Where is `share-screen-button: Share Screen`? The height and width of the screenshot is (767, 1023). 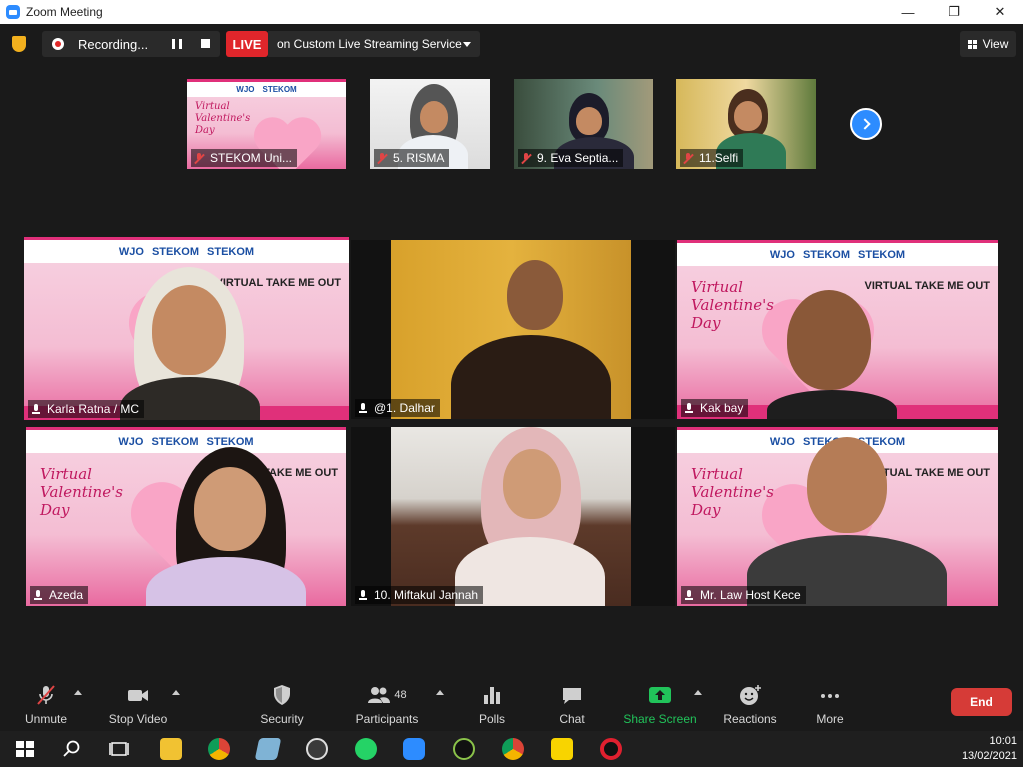 share-screen-button: Share Screen is located at coordinates (660, 703).